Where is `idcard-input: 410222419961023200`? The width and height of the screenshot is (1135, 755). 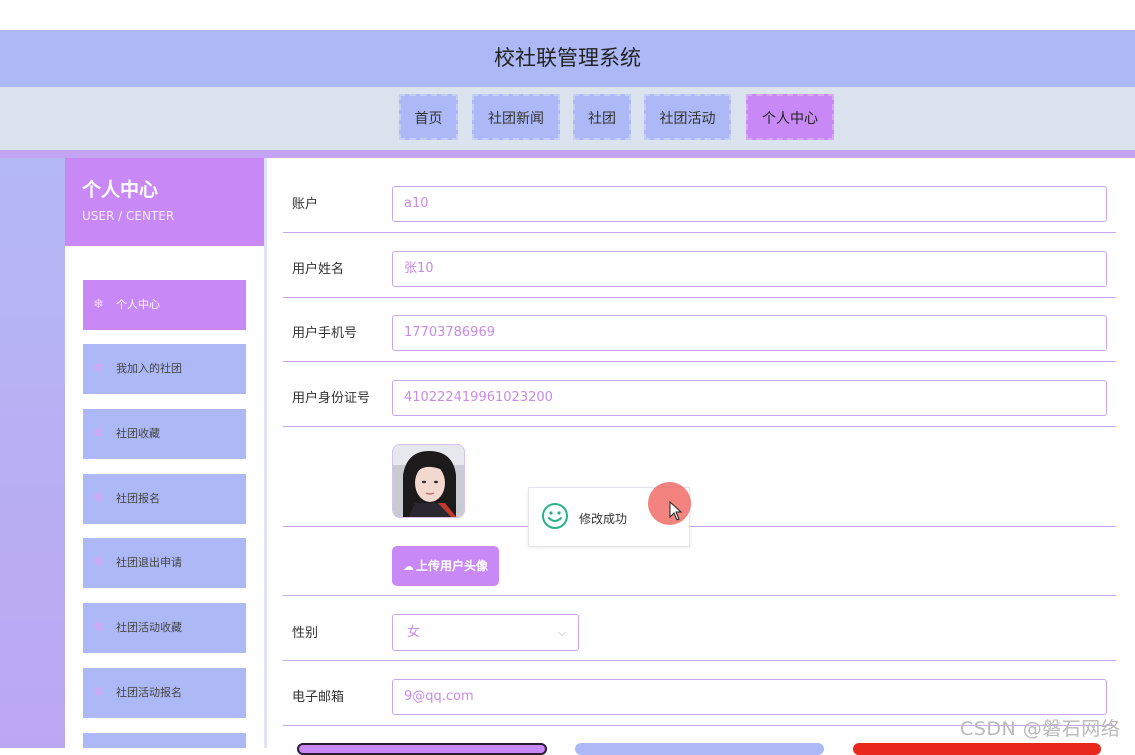
idcard-input: 410222419961023200 is located at coordinates (749, 398).